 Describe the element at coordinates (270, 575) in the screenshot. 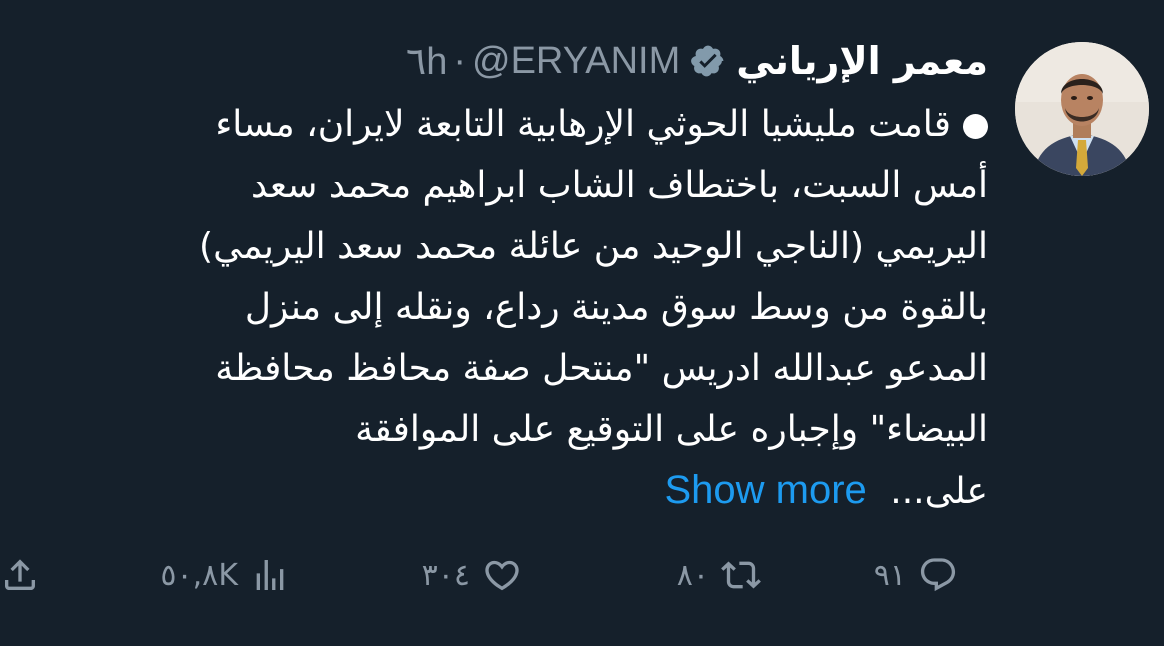

I see `views-chart-icon` at that location.